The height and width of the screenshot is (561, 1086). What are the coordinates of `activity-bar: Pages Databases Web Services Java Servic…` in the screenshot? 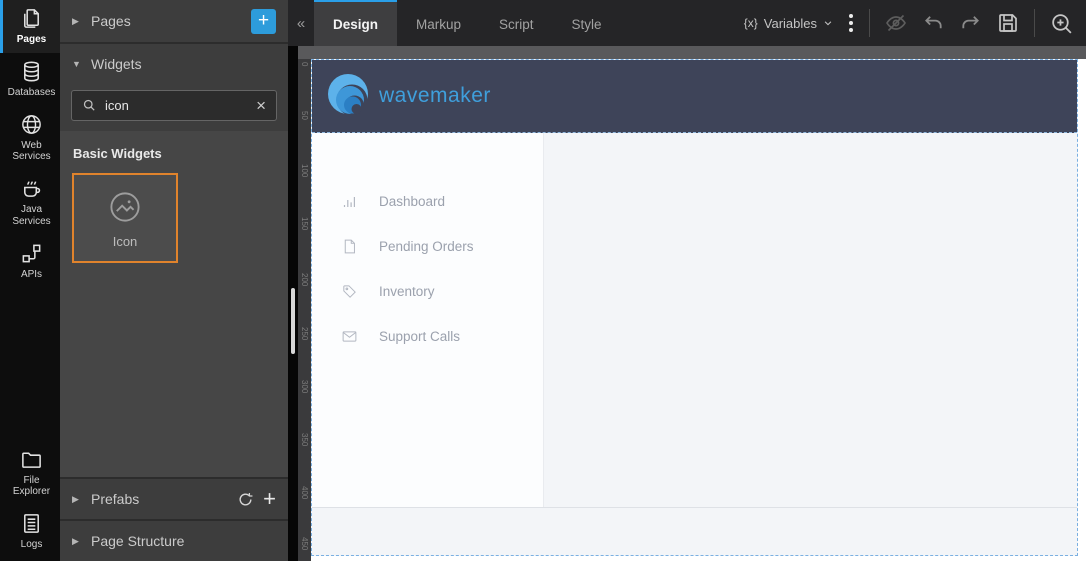 It's located at (30, 280).